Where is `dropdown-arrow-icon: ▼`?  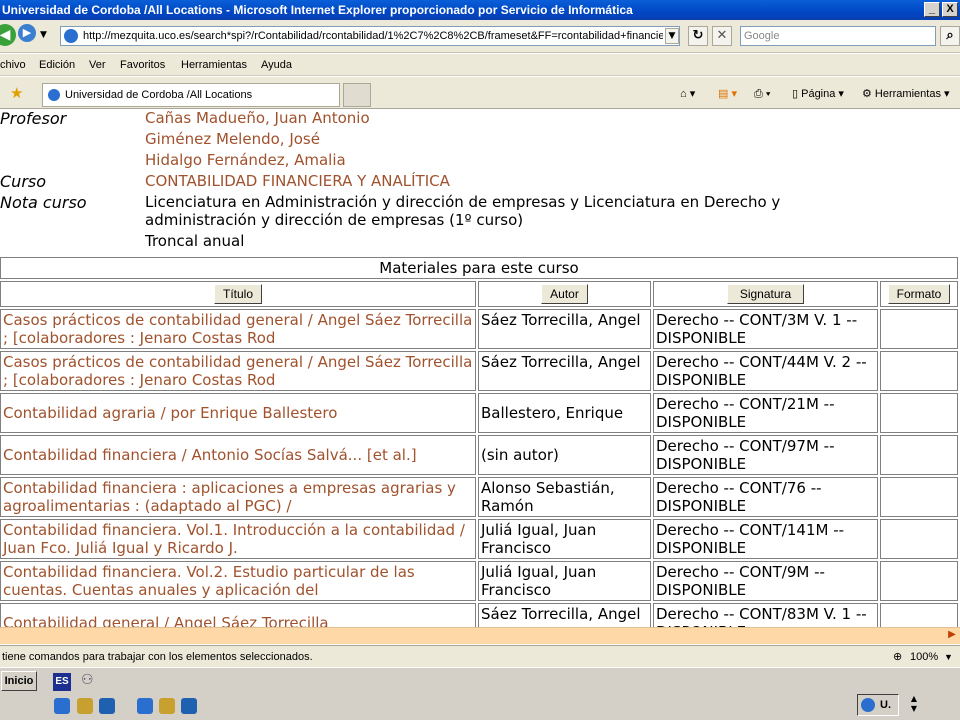 dropdown-arrow-icon: ▼ is located at coordinates (43, 35).